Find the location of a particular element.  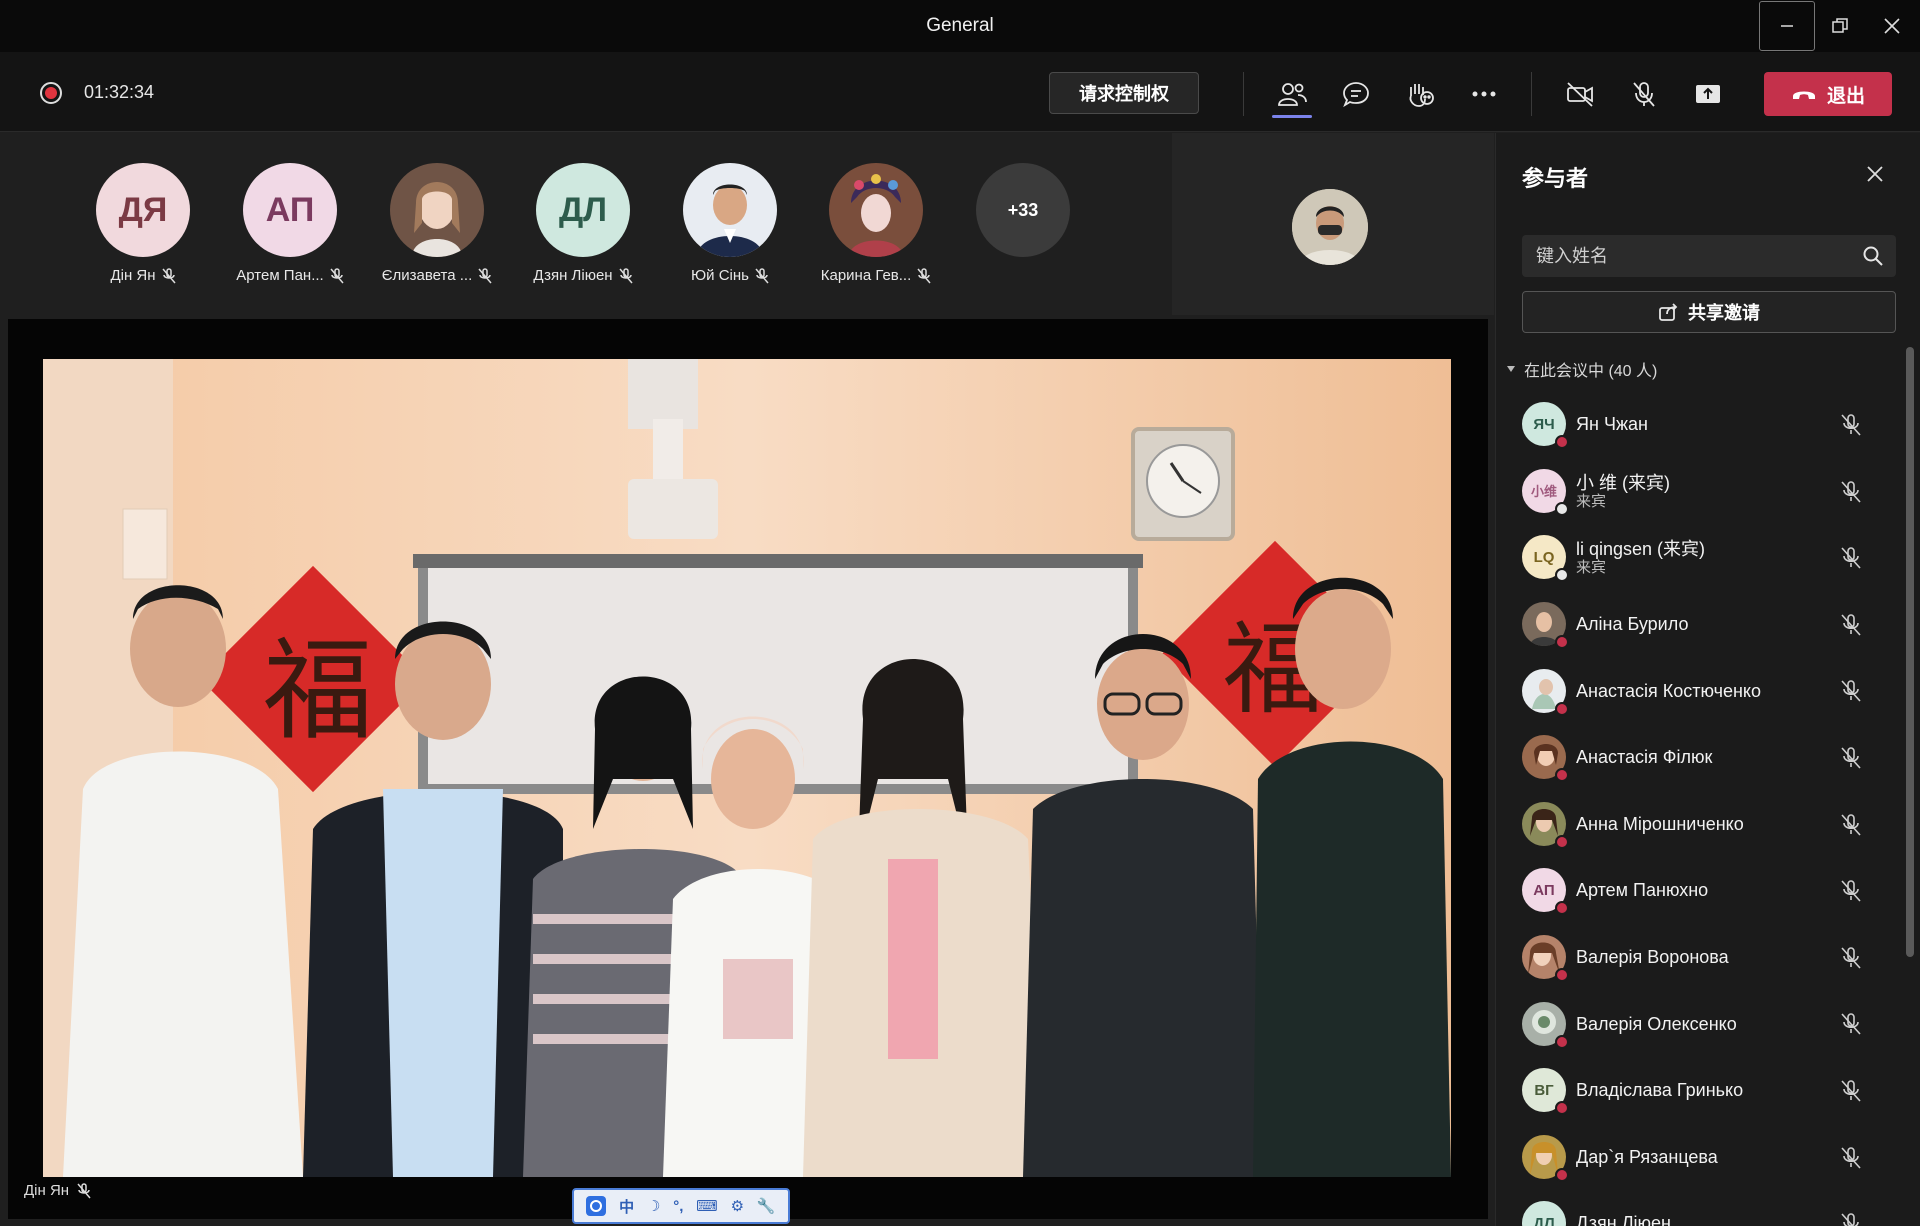

ime-logo-icon is located at coordinates (596, 1206).